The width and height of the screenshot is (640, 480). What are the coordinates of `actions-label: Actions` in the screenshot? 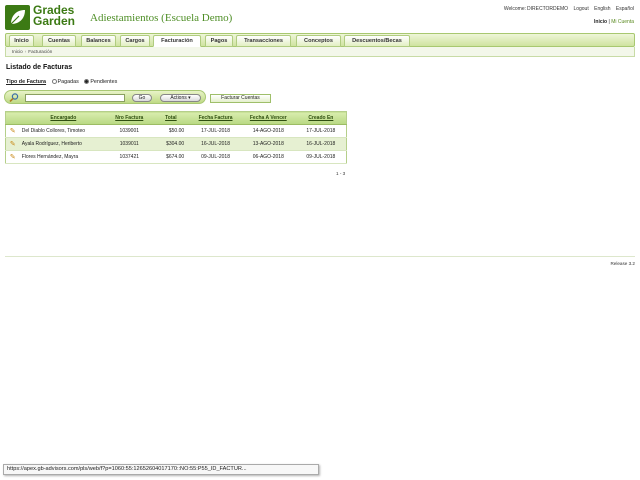 It's located at (178, 98).